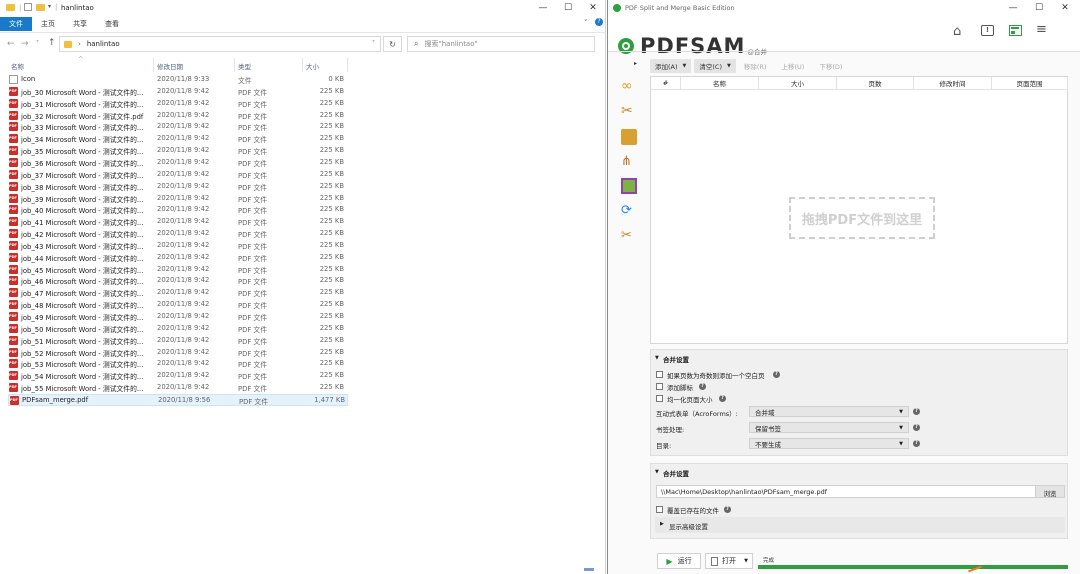 The width and height of the screenshot is (1080, 574). What do you see at coordinates (49, 6) in the screenshot?
I see `chevron-down-icon: ▾` at bounding box center [49, 6].